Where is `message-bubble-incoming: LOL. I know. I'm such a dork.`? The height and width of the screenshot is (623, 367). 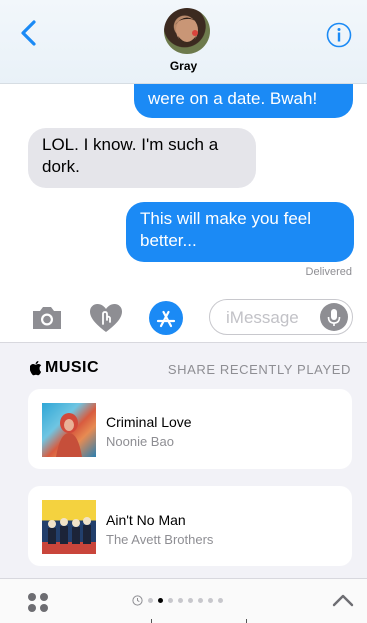
message-bubble-incoming: LOL. I know. I'm such a dork. is located at coordinates (142, 158).